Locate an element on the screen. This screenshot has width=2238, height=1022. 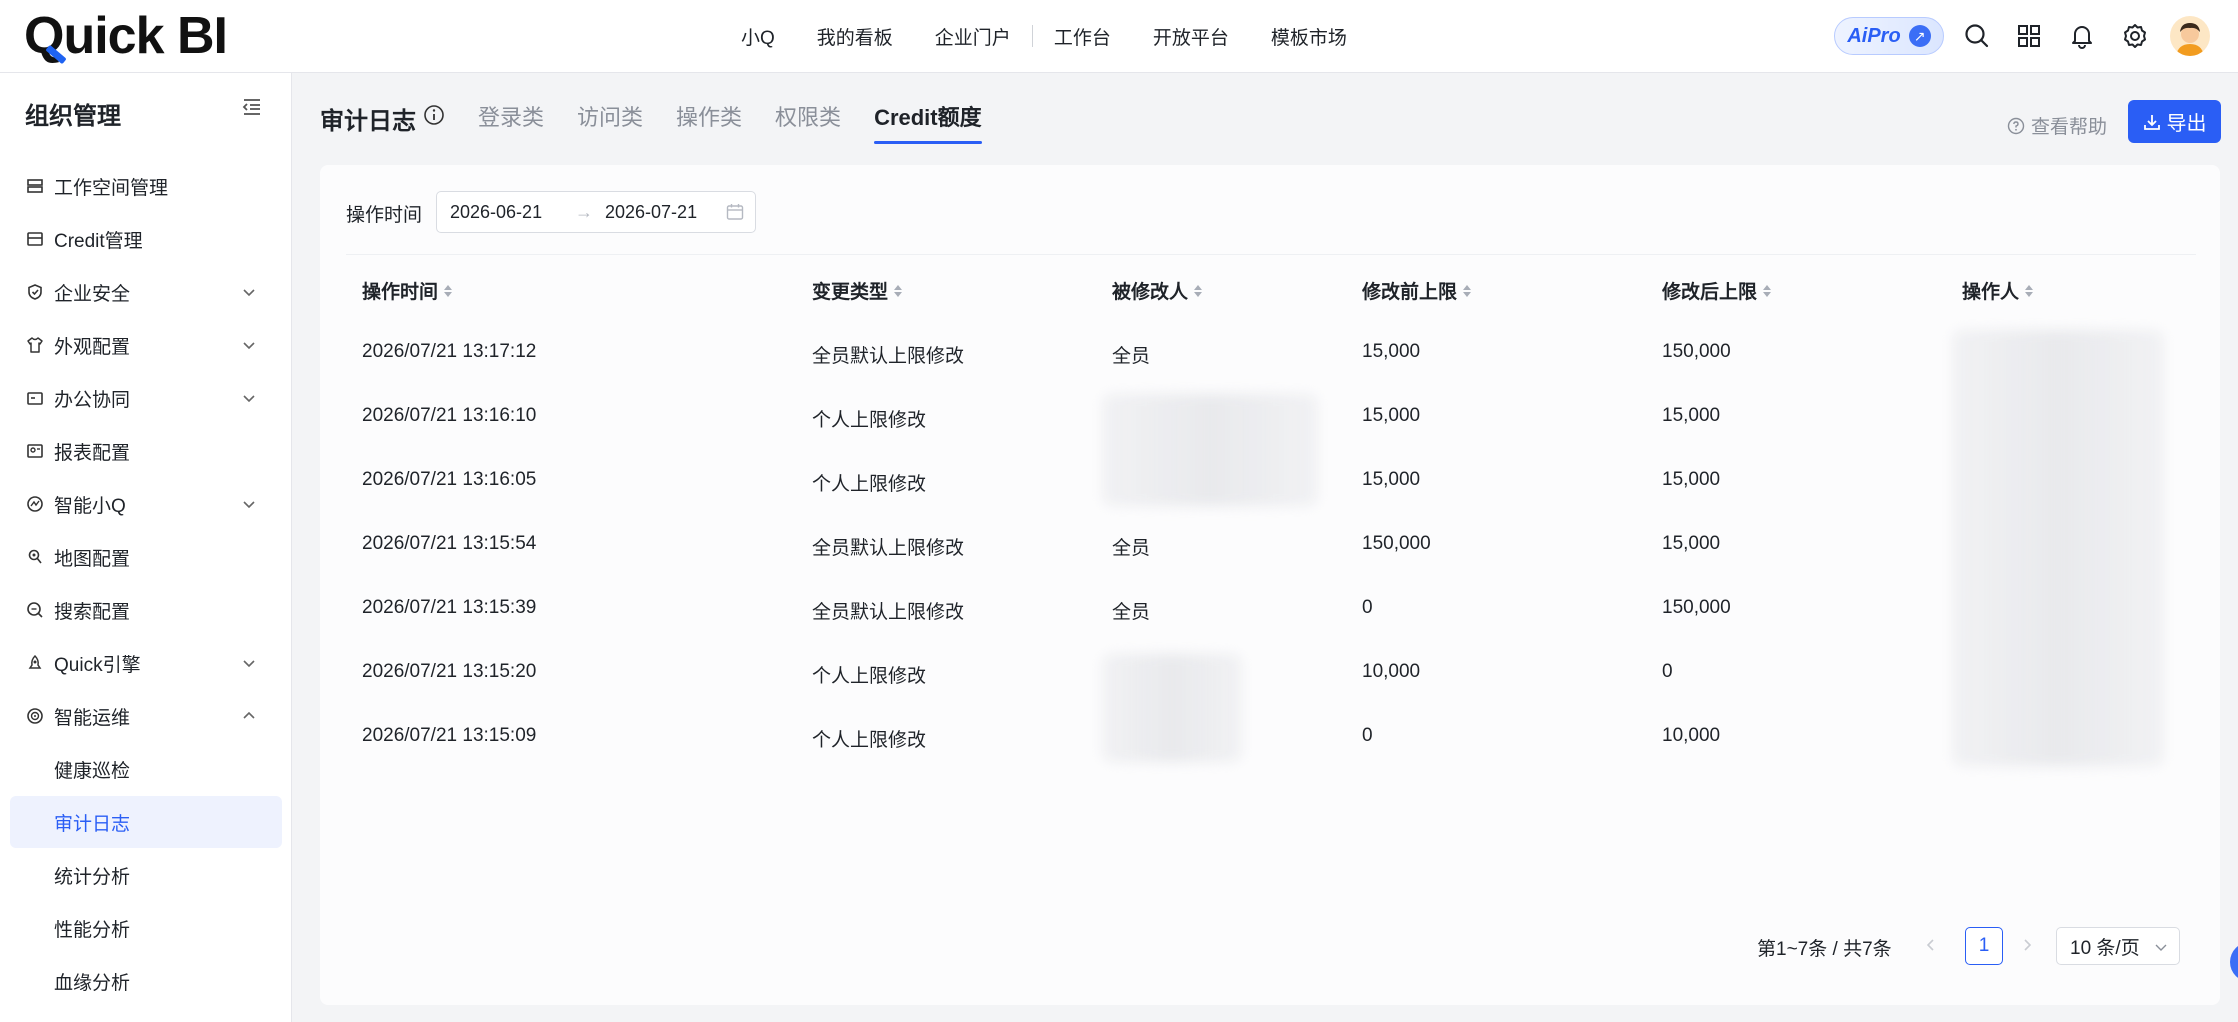
export-button: 导出 is located at coordinates (2174, 121).